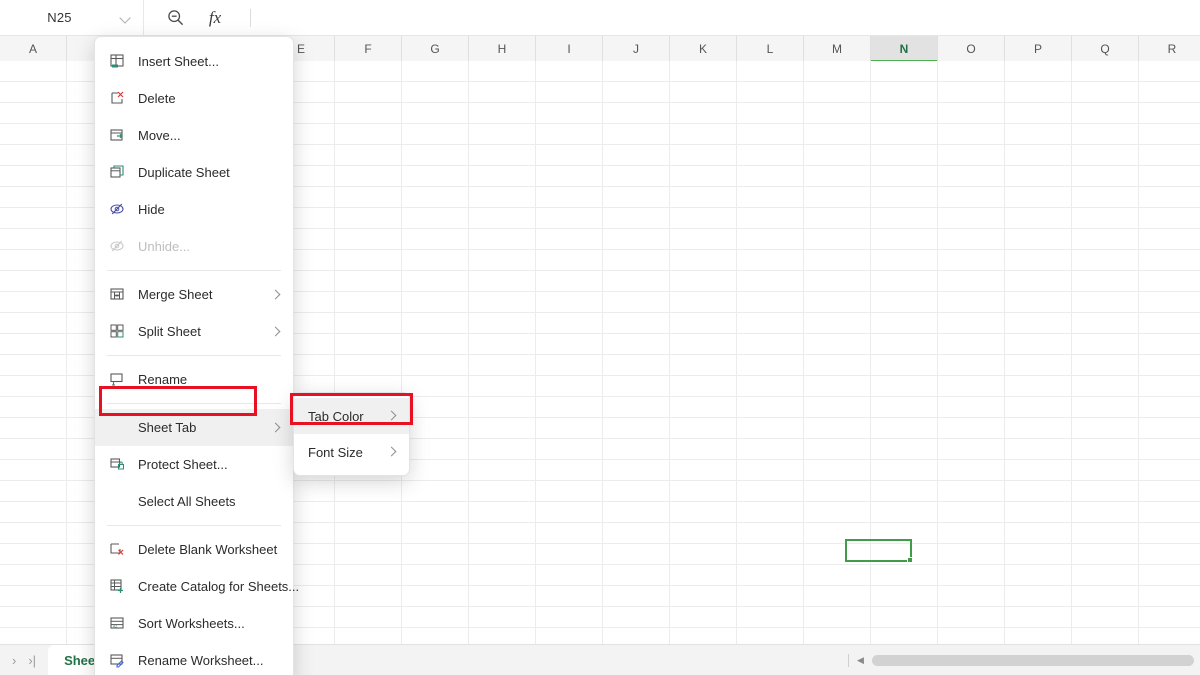 This screenshot has height=675, width=1200. I want to click on submenu-item-font-size: Font Size, so click(351, 452).